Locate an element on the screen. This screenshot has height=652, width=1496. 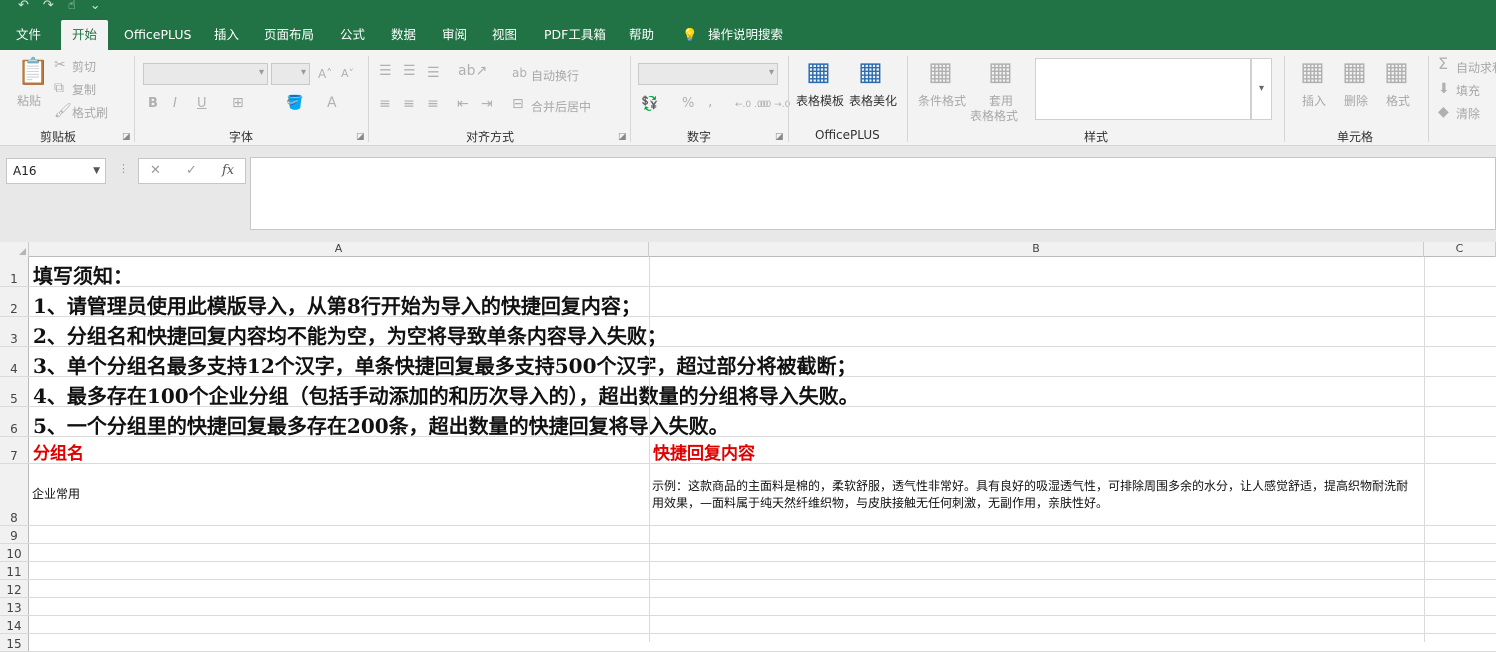
tab-review: 审阅 is located at coordinates (454, 35).